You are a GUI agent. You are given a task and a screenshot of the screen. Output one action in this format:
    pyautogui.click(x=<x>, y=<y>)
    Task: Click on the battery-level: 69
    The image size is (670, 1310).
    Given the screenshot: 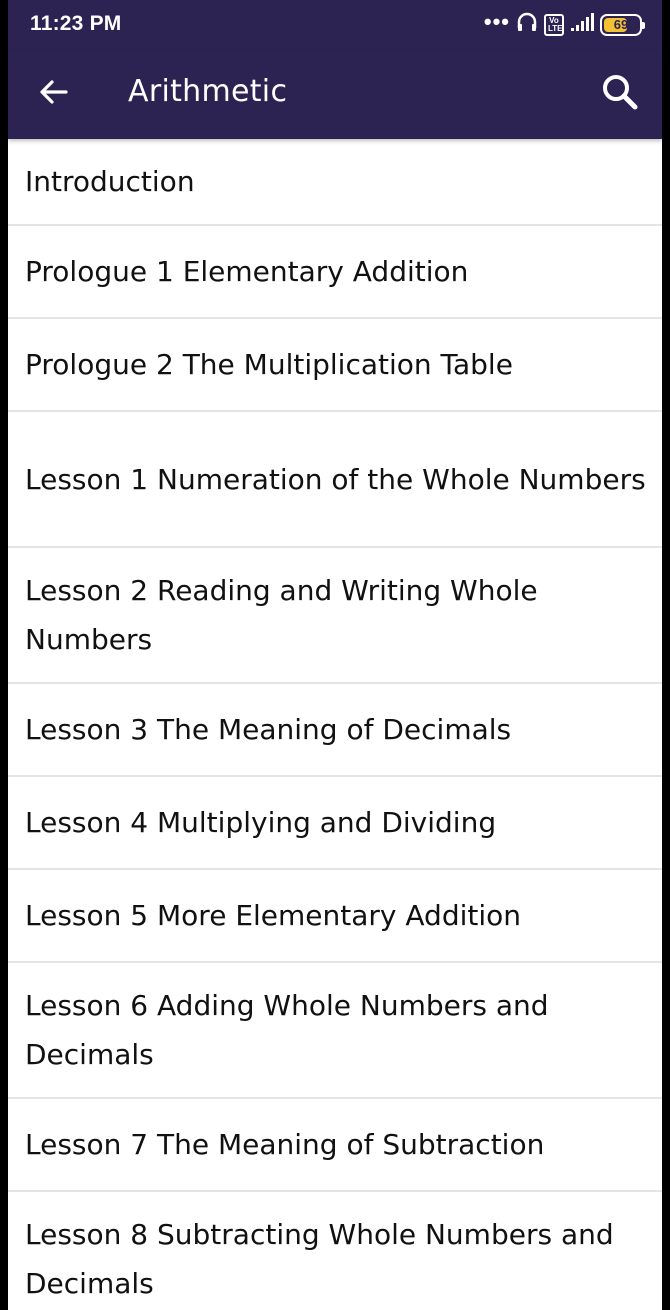 What is the action you would take?
    pyautogui.click(x=621, y=24)
    